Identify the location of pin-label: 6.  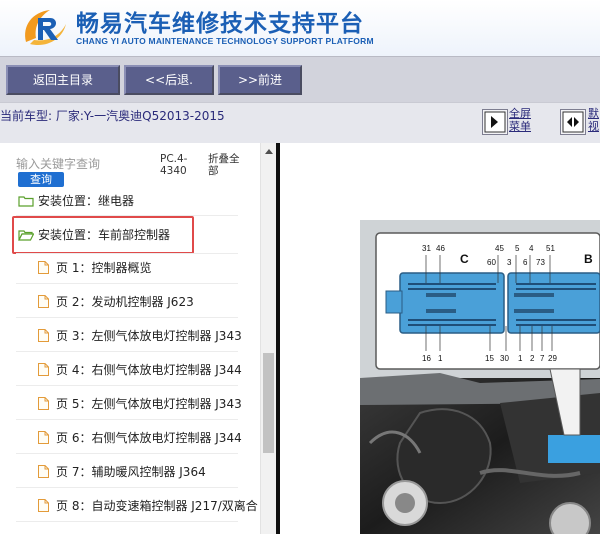
(525, 262).